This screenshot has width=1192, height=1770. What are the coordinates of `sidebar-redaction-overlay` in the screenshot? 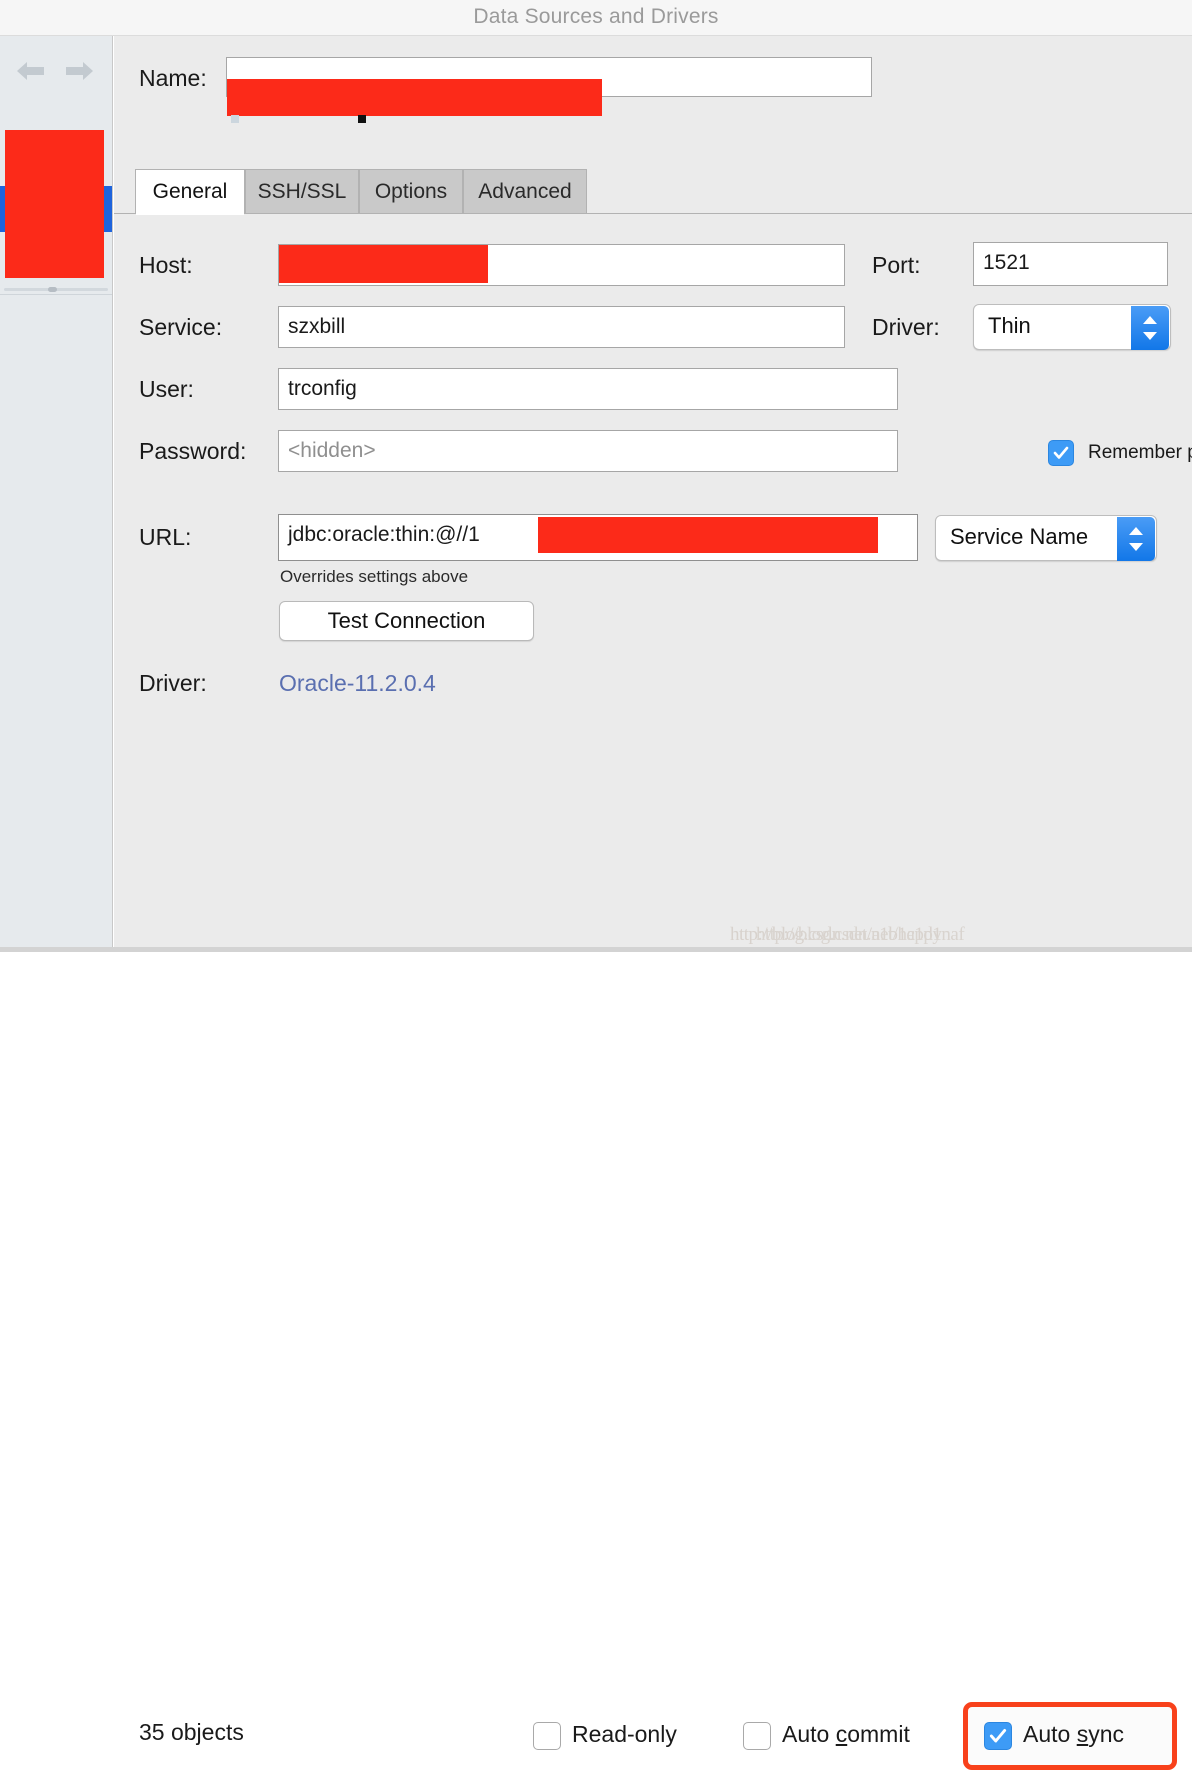 It's located at (54, 204).